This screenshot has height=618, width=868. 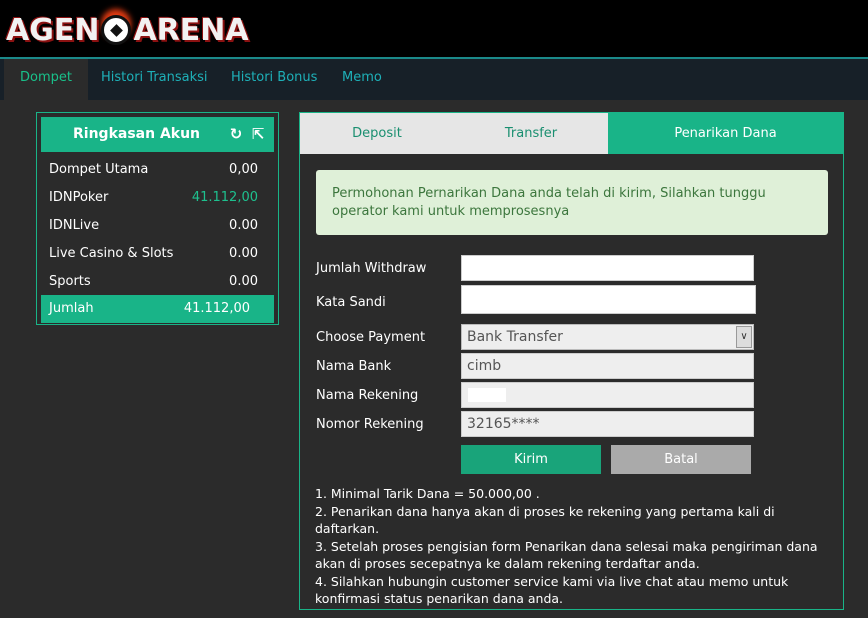 What do you see at coordinates (157, 226) in the screenshot?
I see `summary-row-idnlive: IDNLive 0.00` at bounding box center [157, 226].